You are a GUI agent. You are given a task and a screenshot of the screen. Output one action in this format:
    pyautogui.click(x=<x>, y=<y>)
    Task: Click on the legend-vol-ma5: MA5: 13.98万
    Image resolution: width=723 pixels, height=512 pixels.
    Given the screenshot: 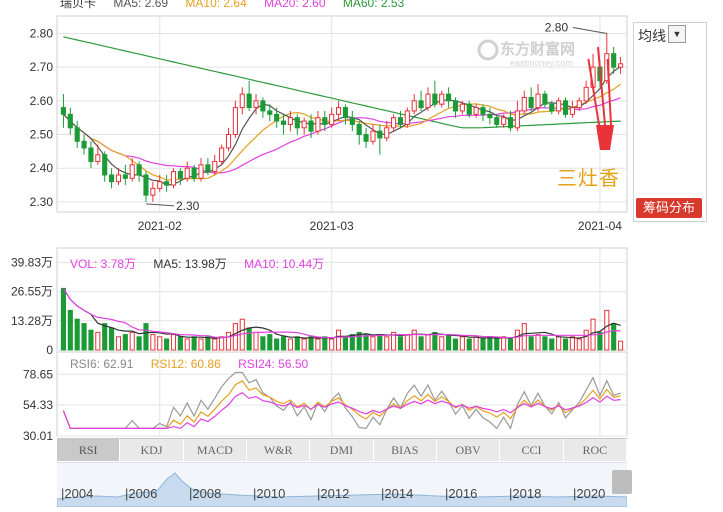 What is the action you would take?
    pyautogui.click(x=190, y=264)
    